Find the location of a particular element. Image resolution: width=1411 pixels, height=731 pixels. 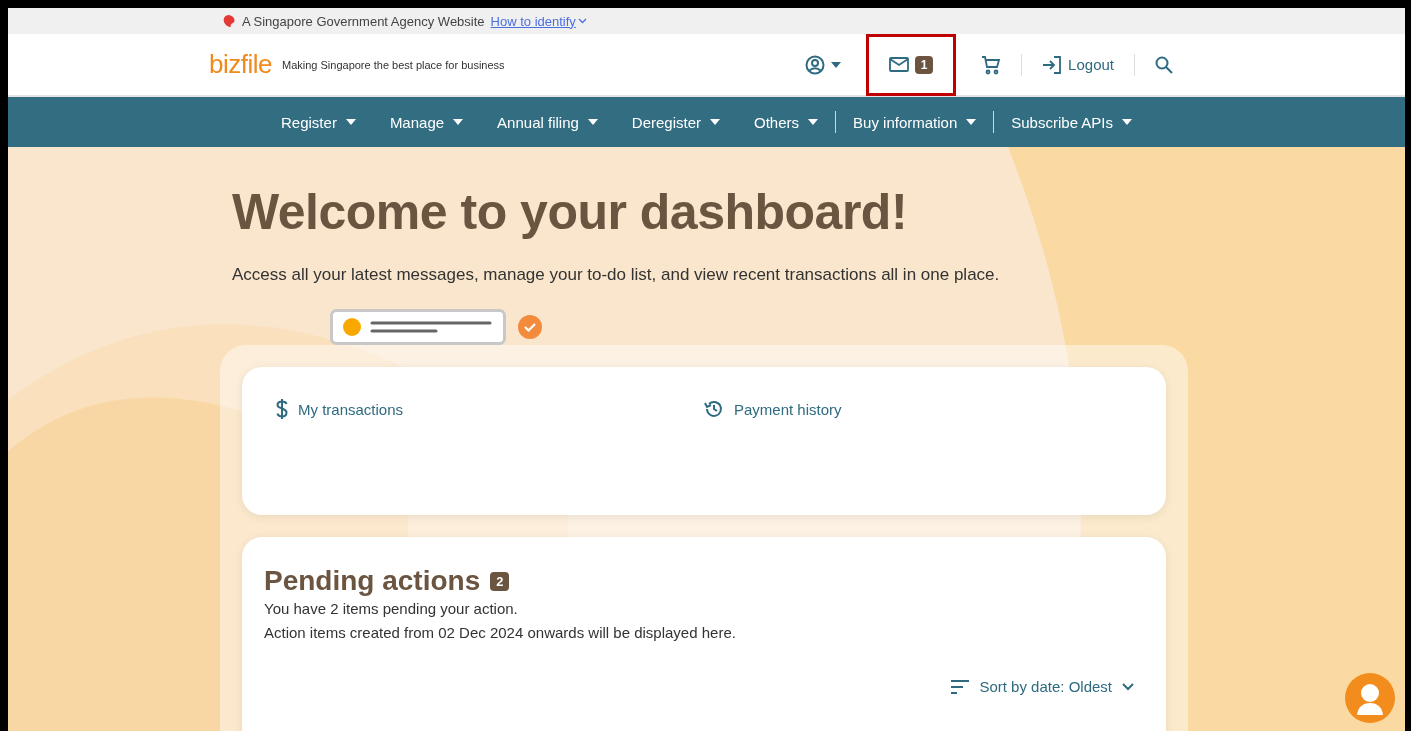

cart-button is located at coordinates (991, 64).